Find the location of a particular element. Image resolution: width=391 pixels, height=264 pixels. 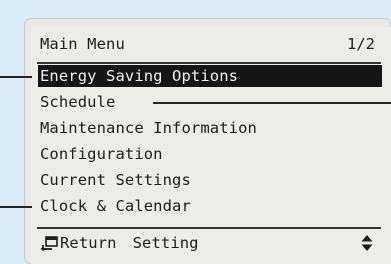

menu-item-label: Energy Saving Options is located at coordinates (139, 76).